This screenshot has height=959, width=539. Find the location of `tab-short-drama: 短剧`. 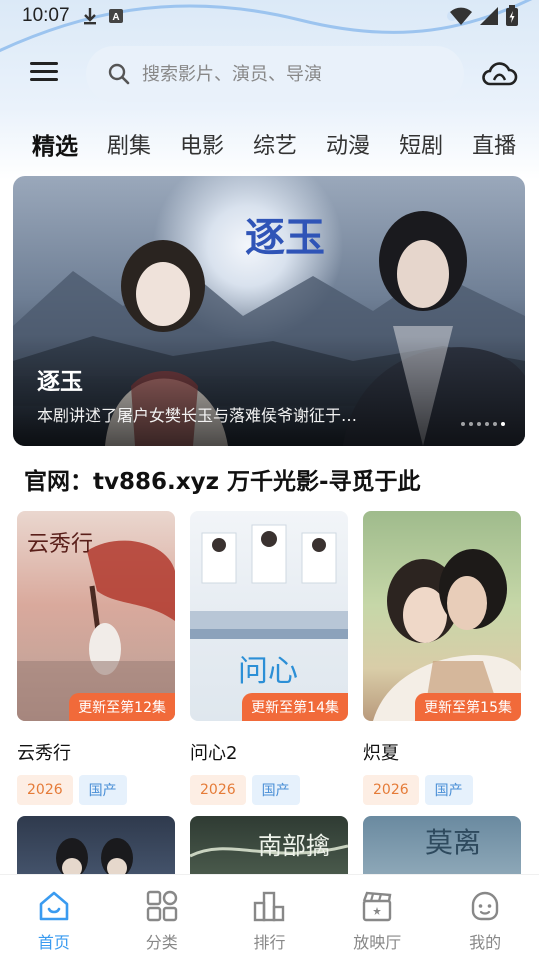

tab-short-drama: 短剧 is located at coordinates (421, 144).